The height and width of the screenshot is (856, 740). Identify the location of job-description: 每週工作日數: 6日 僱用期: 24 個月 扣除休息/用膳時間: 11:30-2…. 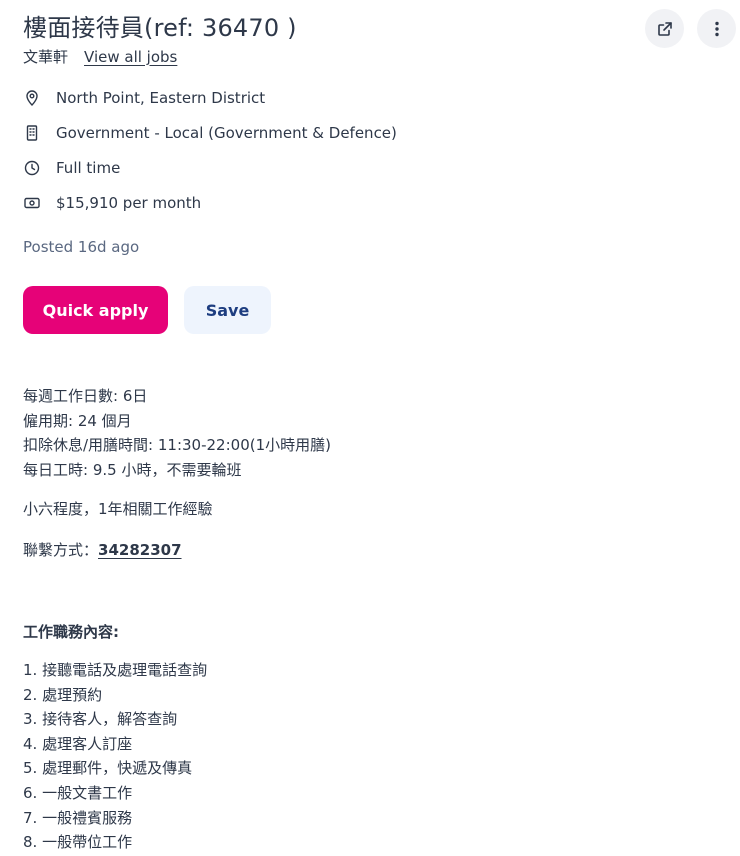
(177, 433).